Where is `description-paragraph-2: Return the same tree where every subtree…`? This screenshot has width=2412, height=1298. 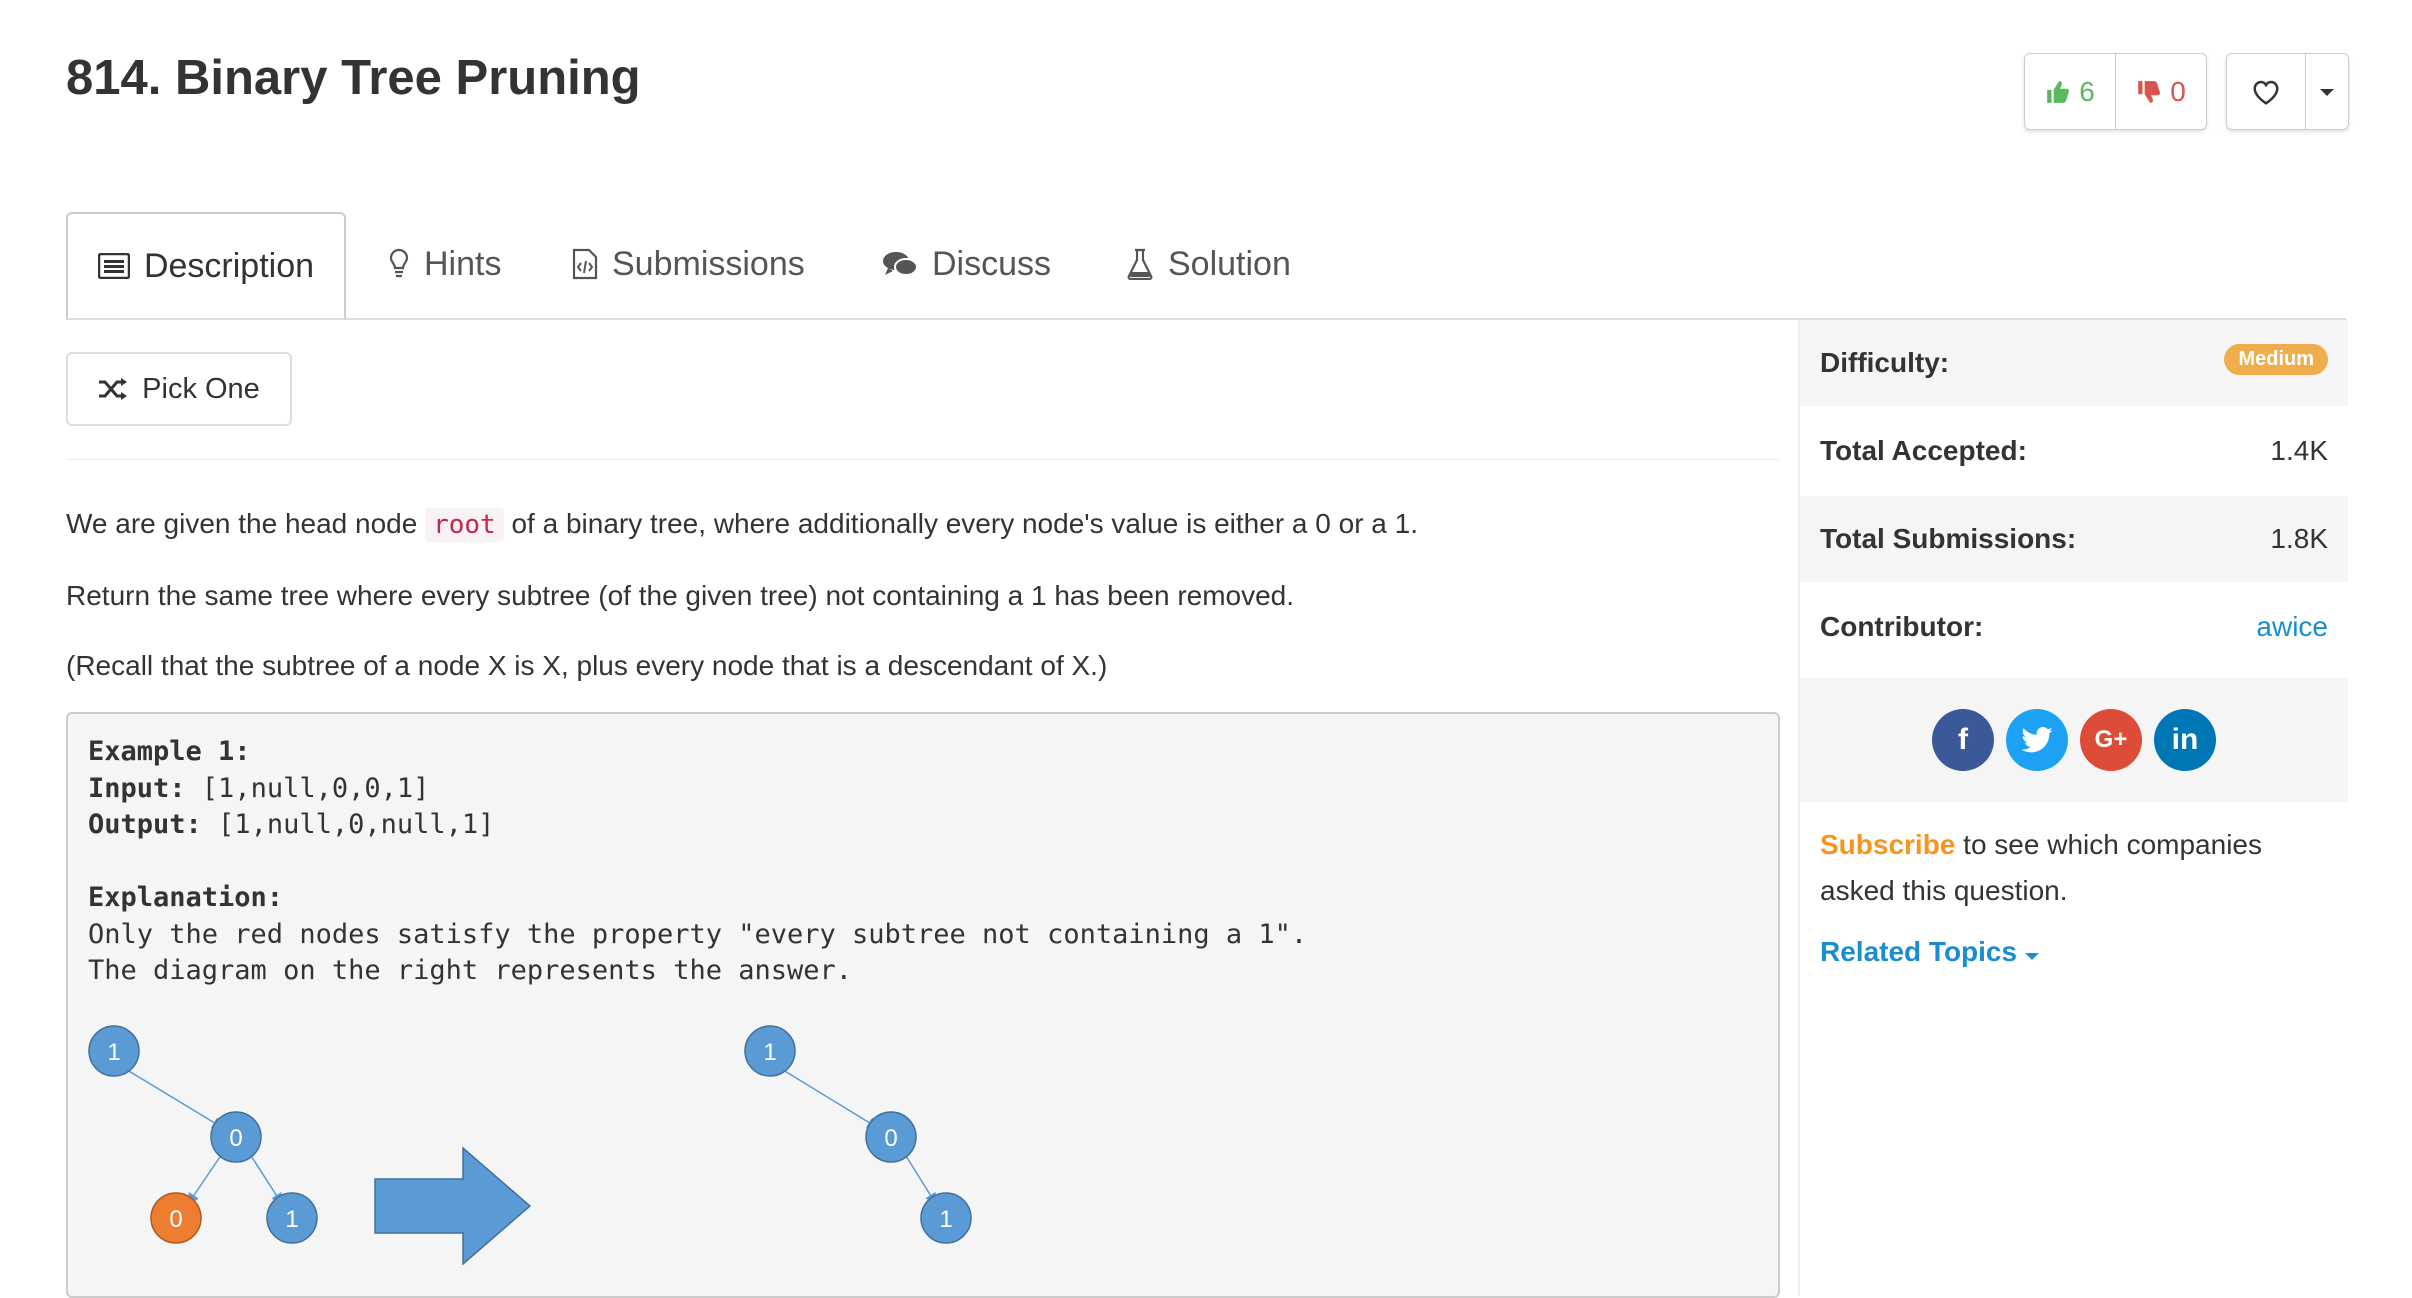
description-paragraph-2: Return the same tree where every subtree… is located at coordinates (680, 595).